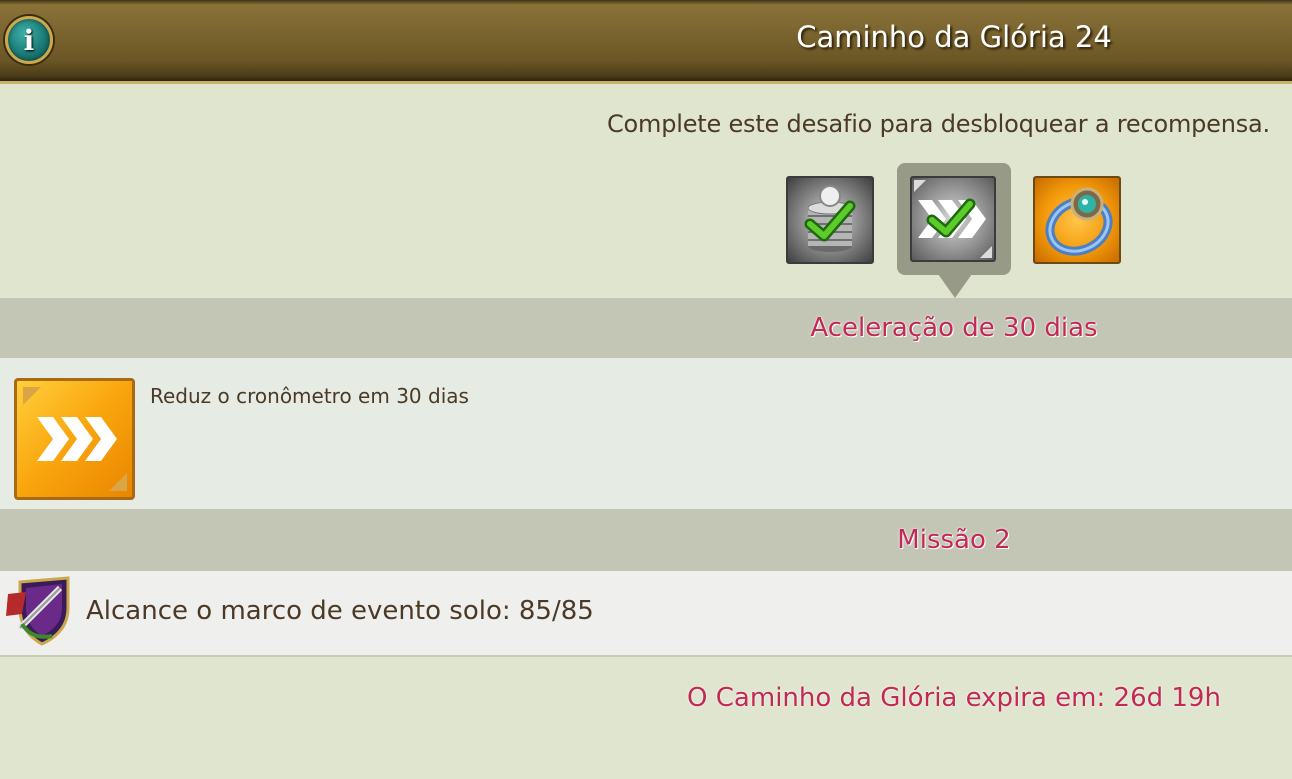 This screenshot has width=1292, height=779. Describe the element at coordinates (74, 439) in the screenshot. I see `speedup-icon` at that location.